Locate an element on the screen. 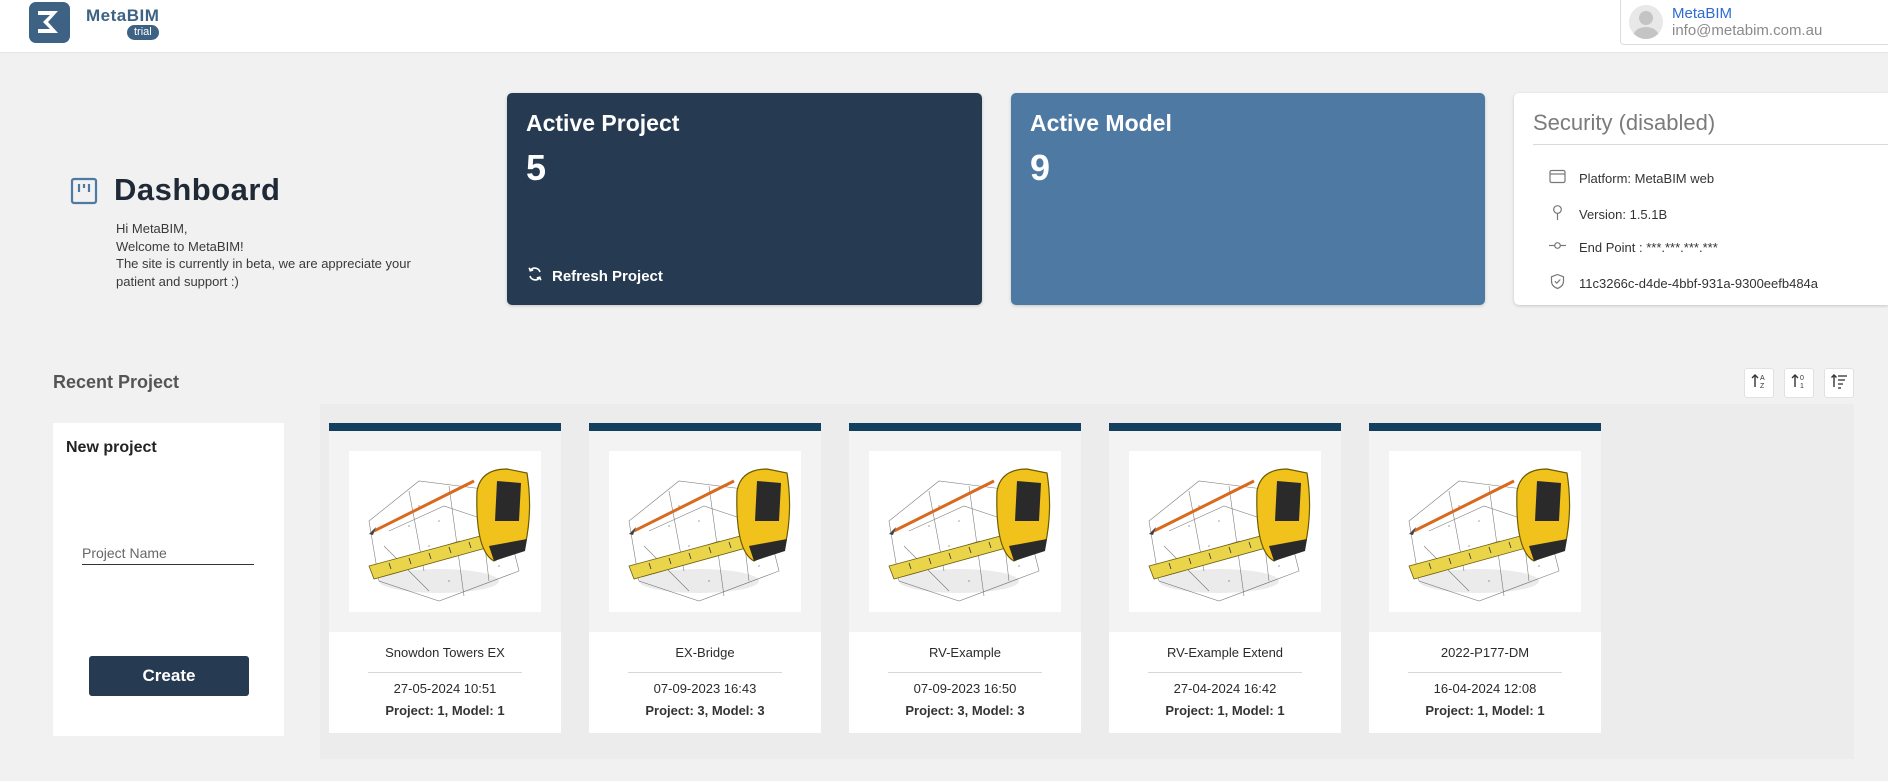  recent-project-title: Recent Project is located at coordinates (116, 382).